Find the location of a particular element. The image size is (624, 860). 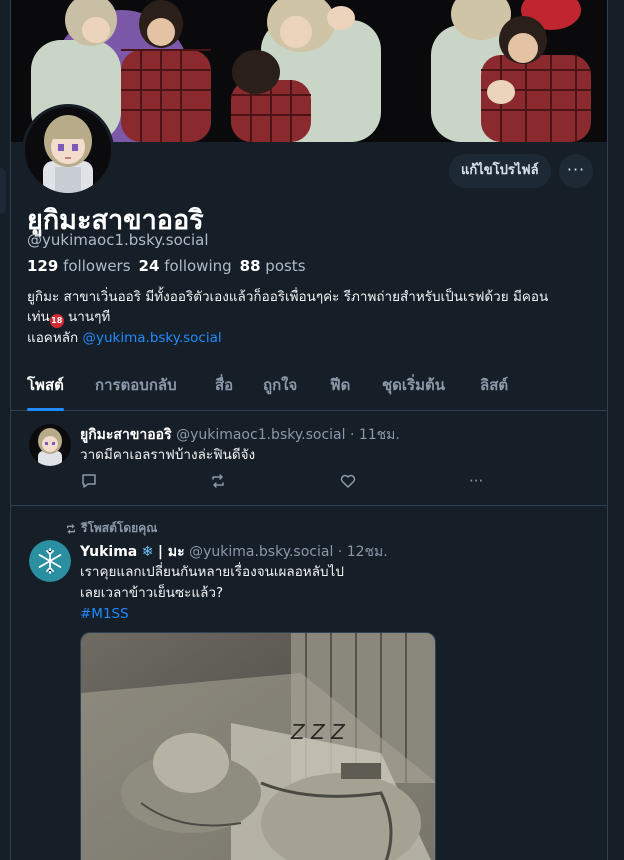

post-timestamp: · 11ชม. is located at coordinates (375, 435).